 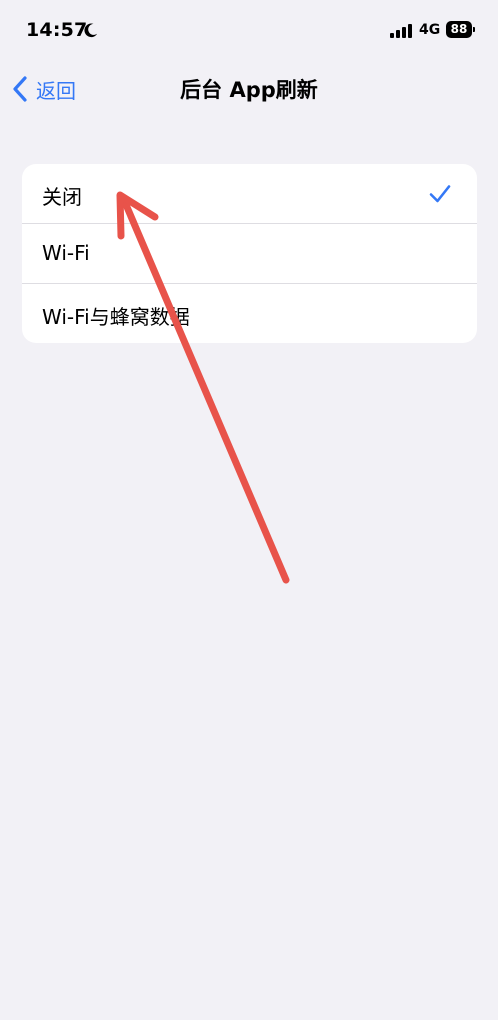 What do you see at coordinates (249, 193) in the screenshot?
I see `option-off: 关闭` at bounding box center [249, 193].